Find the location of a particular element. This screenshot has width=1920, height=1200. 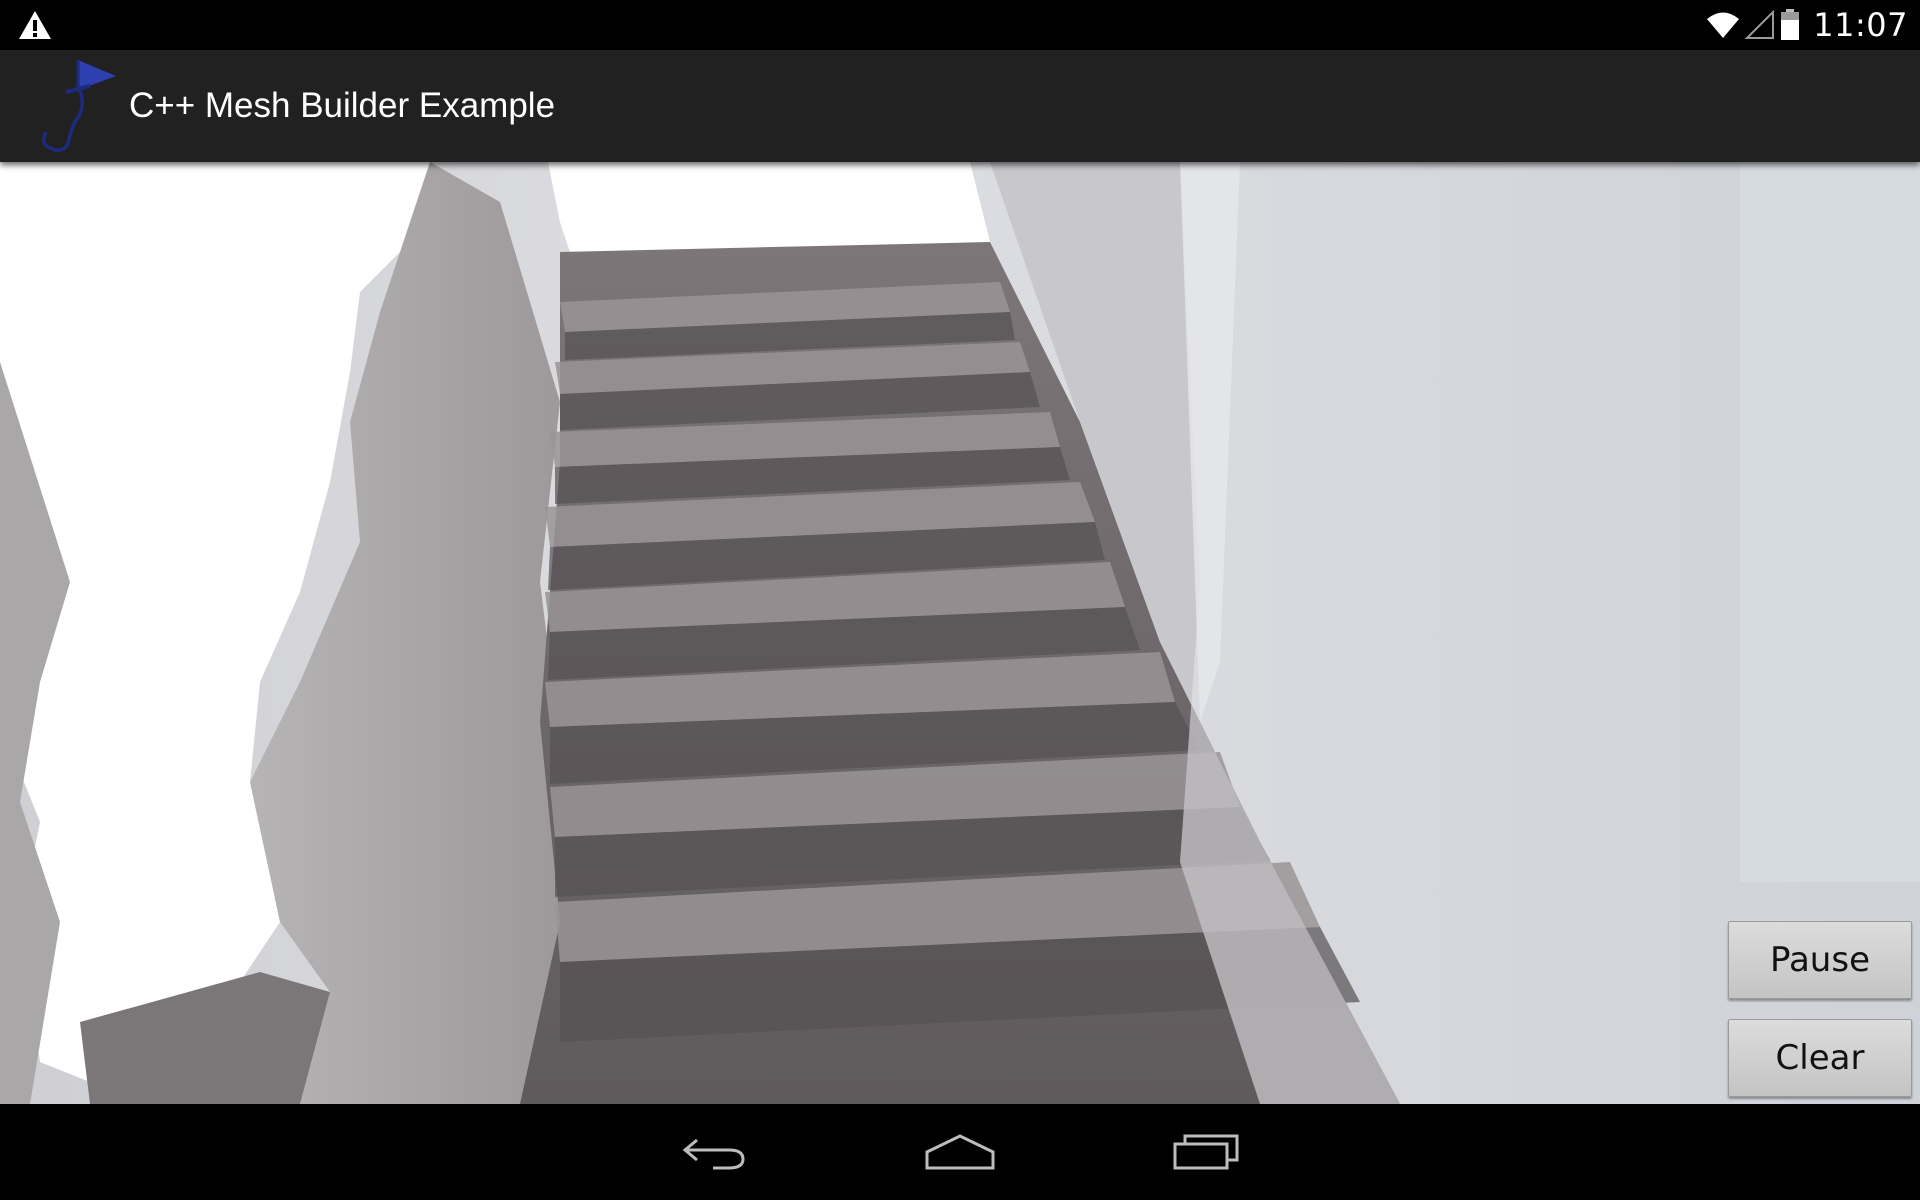

status-clock: 11:07 is located at coordinates (1860, 25).